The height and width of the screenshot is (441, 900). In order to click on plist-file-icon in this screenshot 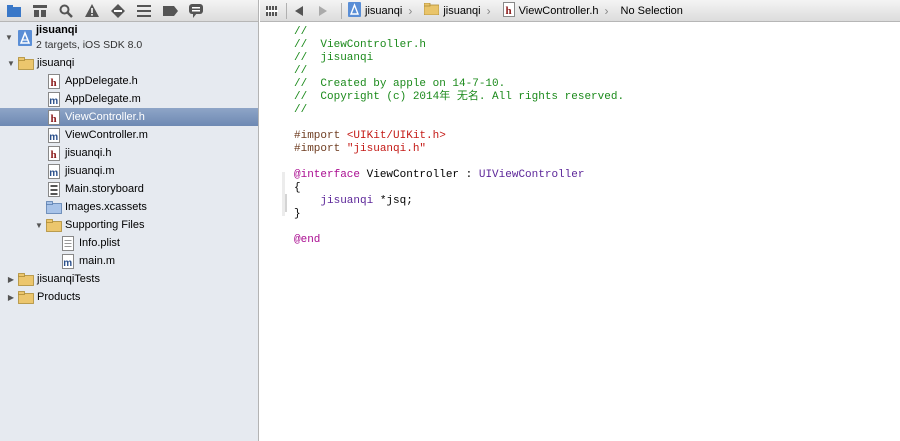, I will do `click(68, 243)`.